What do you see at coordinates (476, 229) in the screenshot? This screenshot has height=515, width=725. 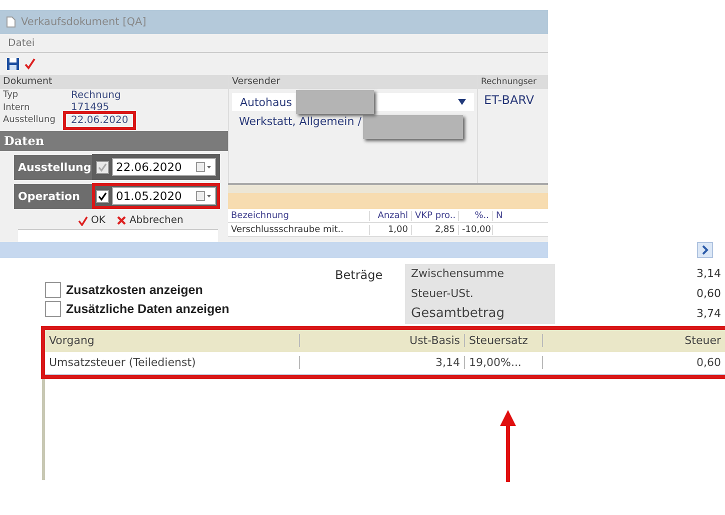 I see `table-cell: -10,00` at bounding box center [476, 229].